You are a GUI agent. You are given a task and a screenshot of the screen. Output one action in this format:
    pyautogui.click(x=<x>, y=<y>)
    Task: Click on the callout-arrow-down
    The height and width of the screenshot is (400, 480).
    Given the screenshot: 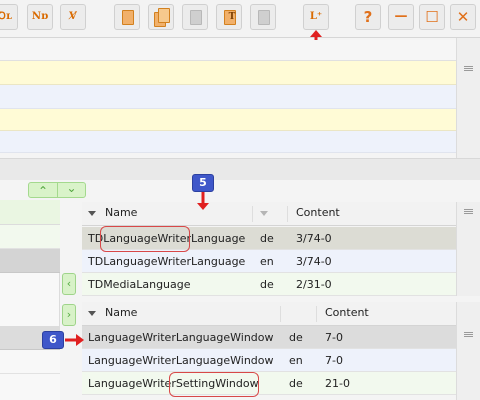 What is the action you would take?
    pyautogui.click(x=203, y=201)
    